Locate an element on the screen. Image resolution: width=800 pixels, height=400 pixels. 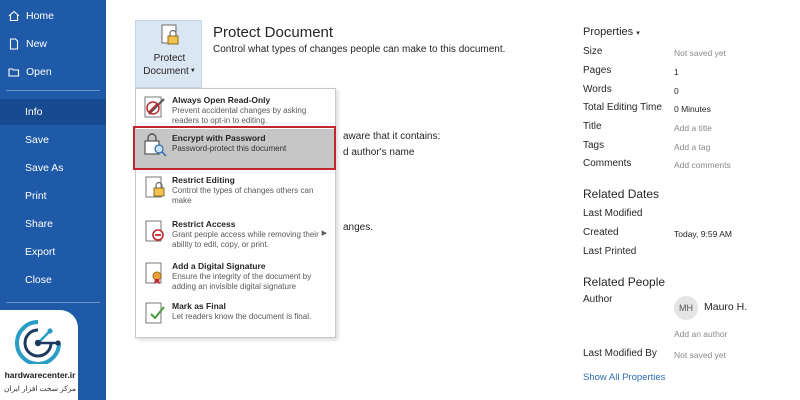
prop-words-label: Words is located at coordinates (597, 89).